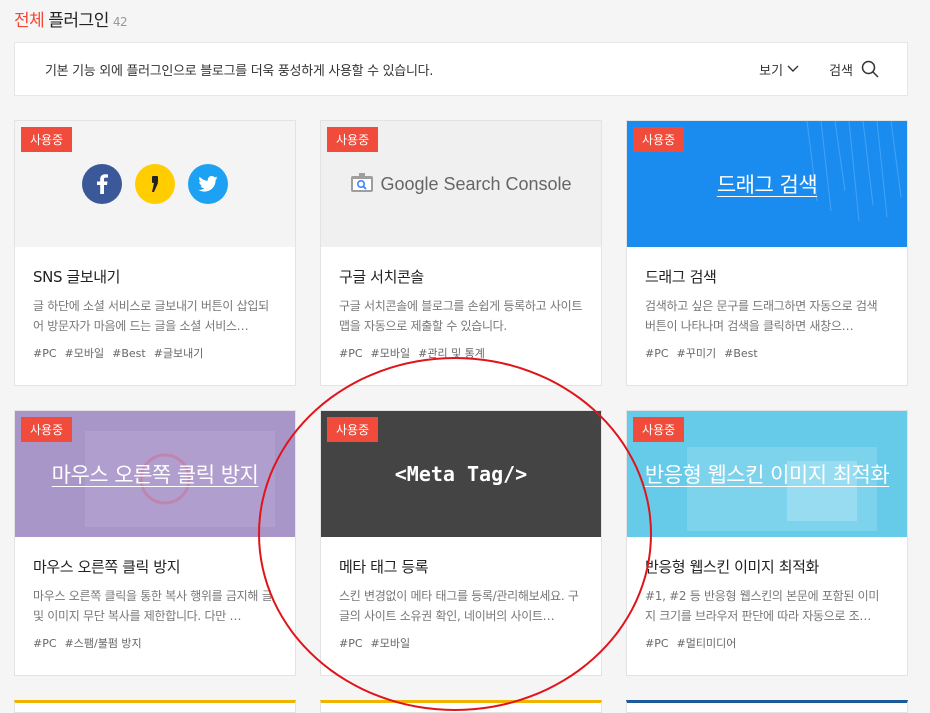 The width and height of the screenshot is (930, 713). I want to click on thumbnail-title: <Meta Tag/>, so click(461, 474).